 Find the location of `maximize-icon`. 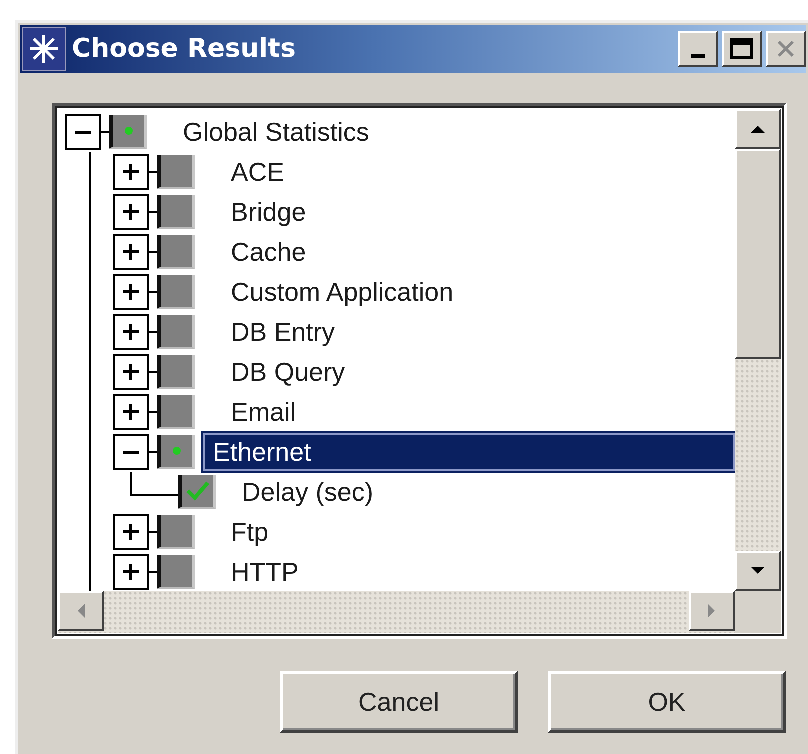

maximize-icon is located at coordinates (742, 49).